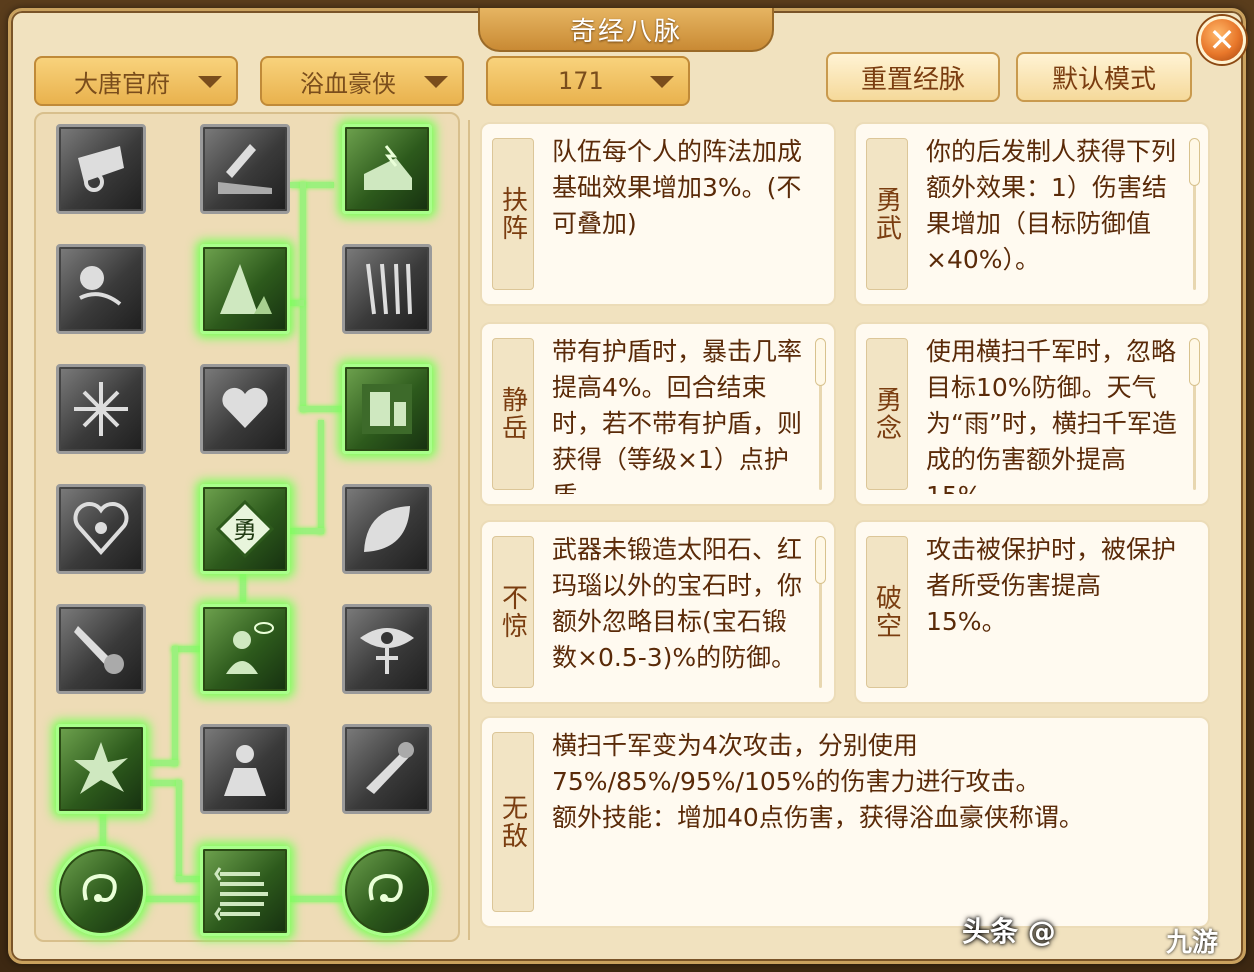  What do you see at coordinates (1192, 943) in the screenshot?
I see `watermark-logo: 九游` at bounding box center [1192, 943].